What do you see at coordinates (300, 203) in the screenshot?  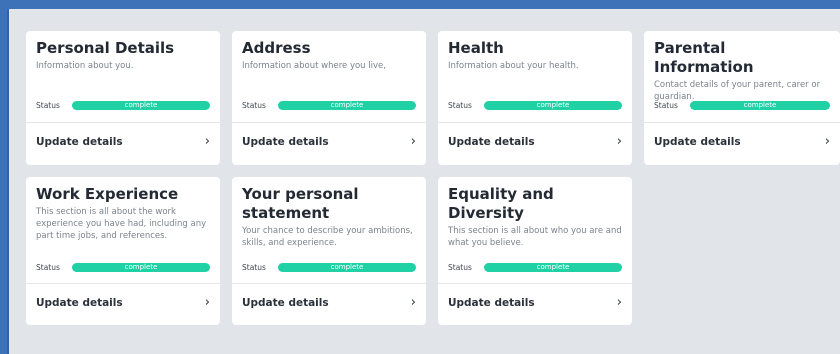 I see `card-title: Your personal statement` at bounding box center [300, 203].